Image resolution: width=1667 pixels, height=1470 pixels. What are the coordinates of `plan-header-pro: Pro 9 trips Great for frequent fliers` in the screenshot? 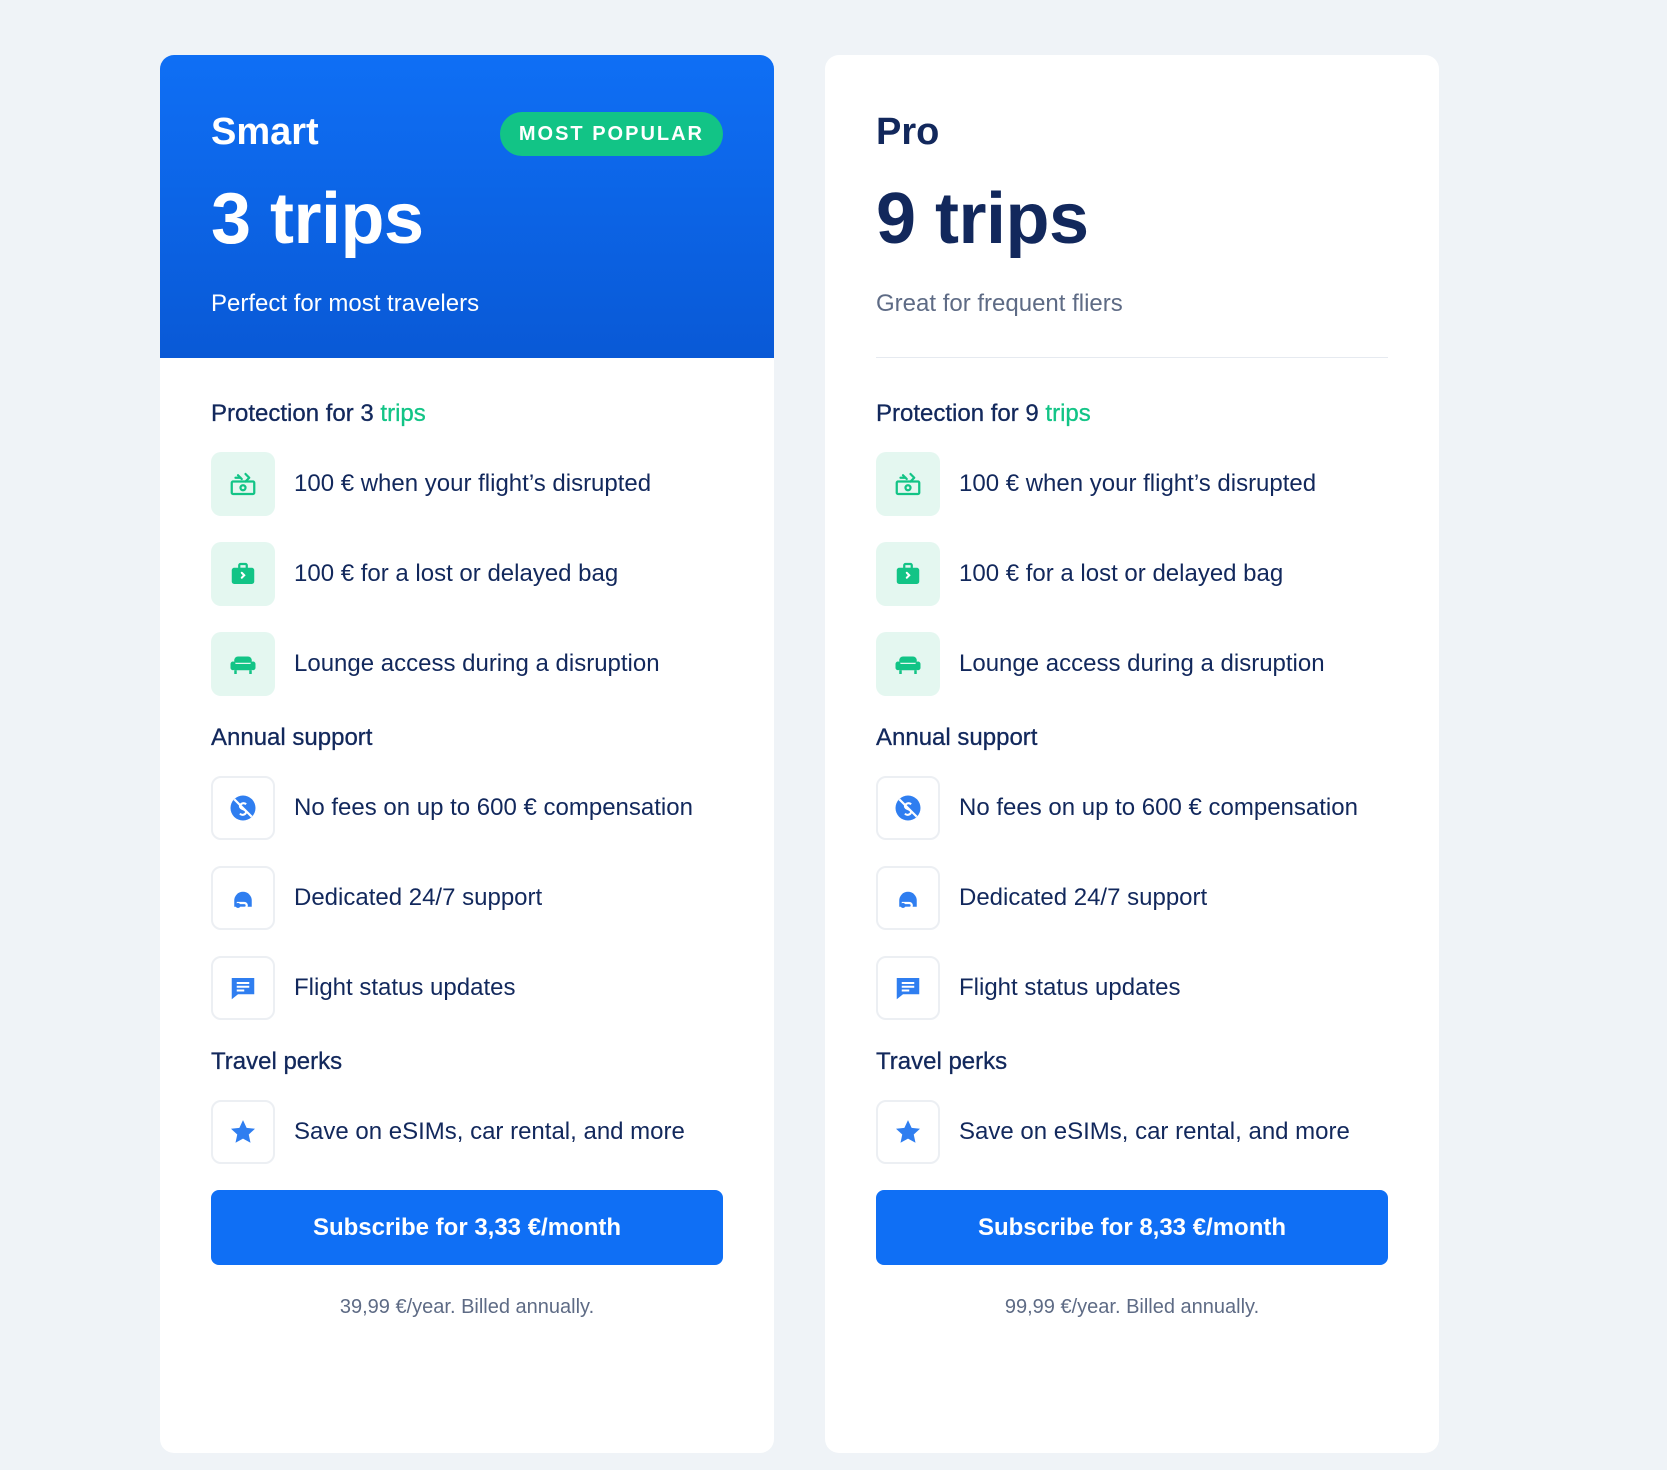 It's located at (1132, 206).